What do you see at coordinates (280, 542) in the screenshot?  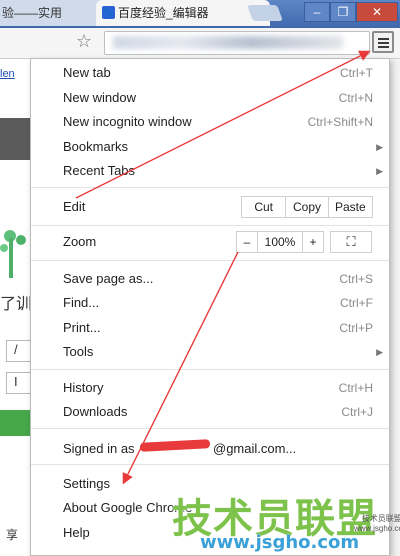 I see `watermark-url: www.jsgho.com` at bounding box center [280, 542].